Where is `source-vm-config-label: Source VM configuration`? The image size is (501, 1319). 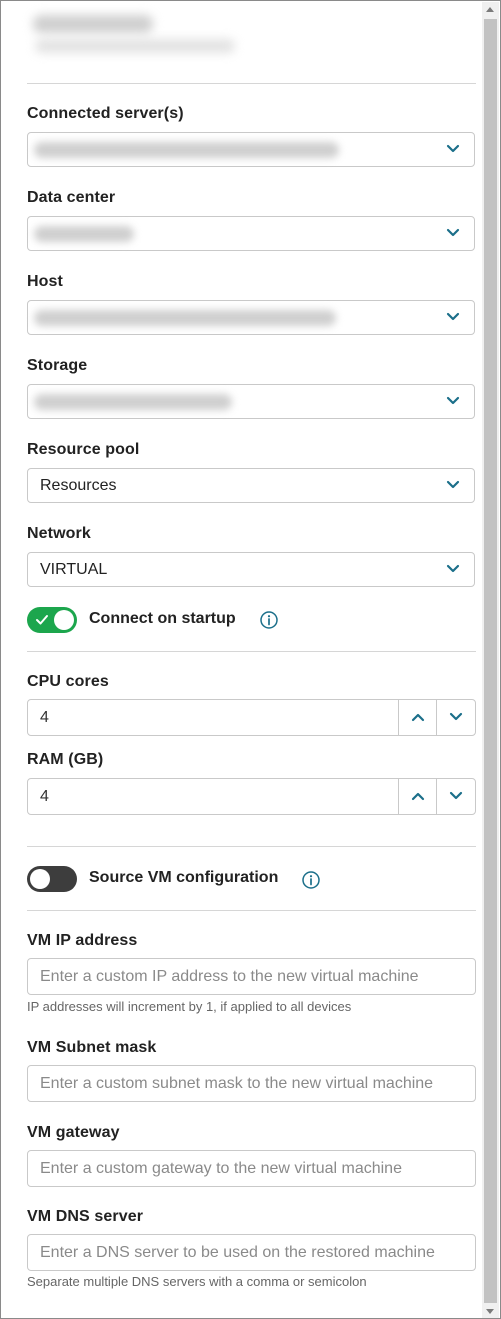 source-vm-config-label: Source VM configuration is located at coordinates (184, 877).